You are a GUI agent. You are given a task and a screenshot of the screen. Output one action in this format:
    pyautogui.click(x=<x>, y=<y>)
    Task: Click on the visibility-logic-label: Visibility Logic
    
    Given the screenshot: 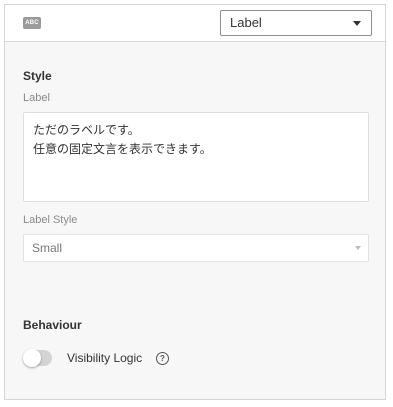 What is the action you would take?
    pyautogui.click(x=105, y=358)
    